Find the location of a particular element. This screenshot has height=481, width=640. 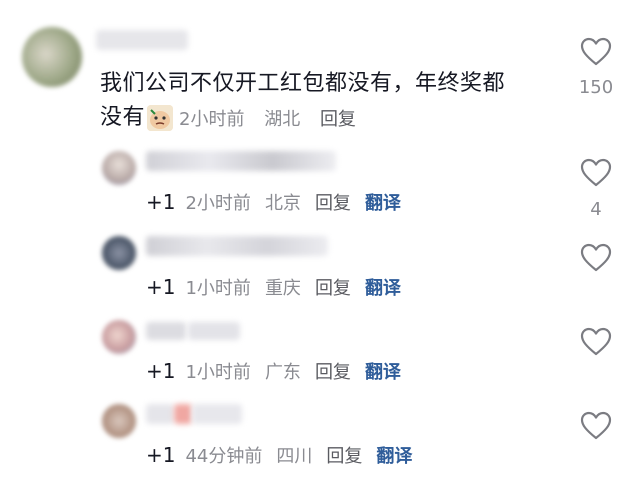

username-blurred is located at coordinates (142, 40).